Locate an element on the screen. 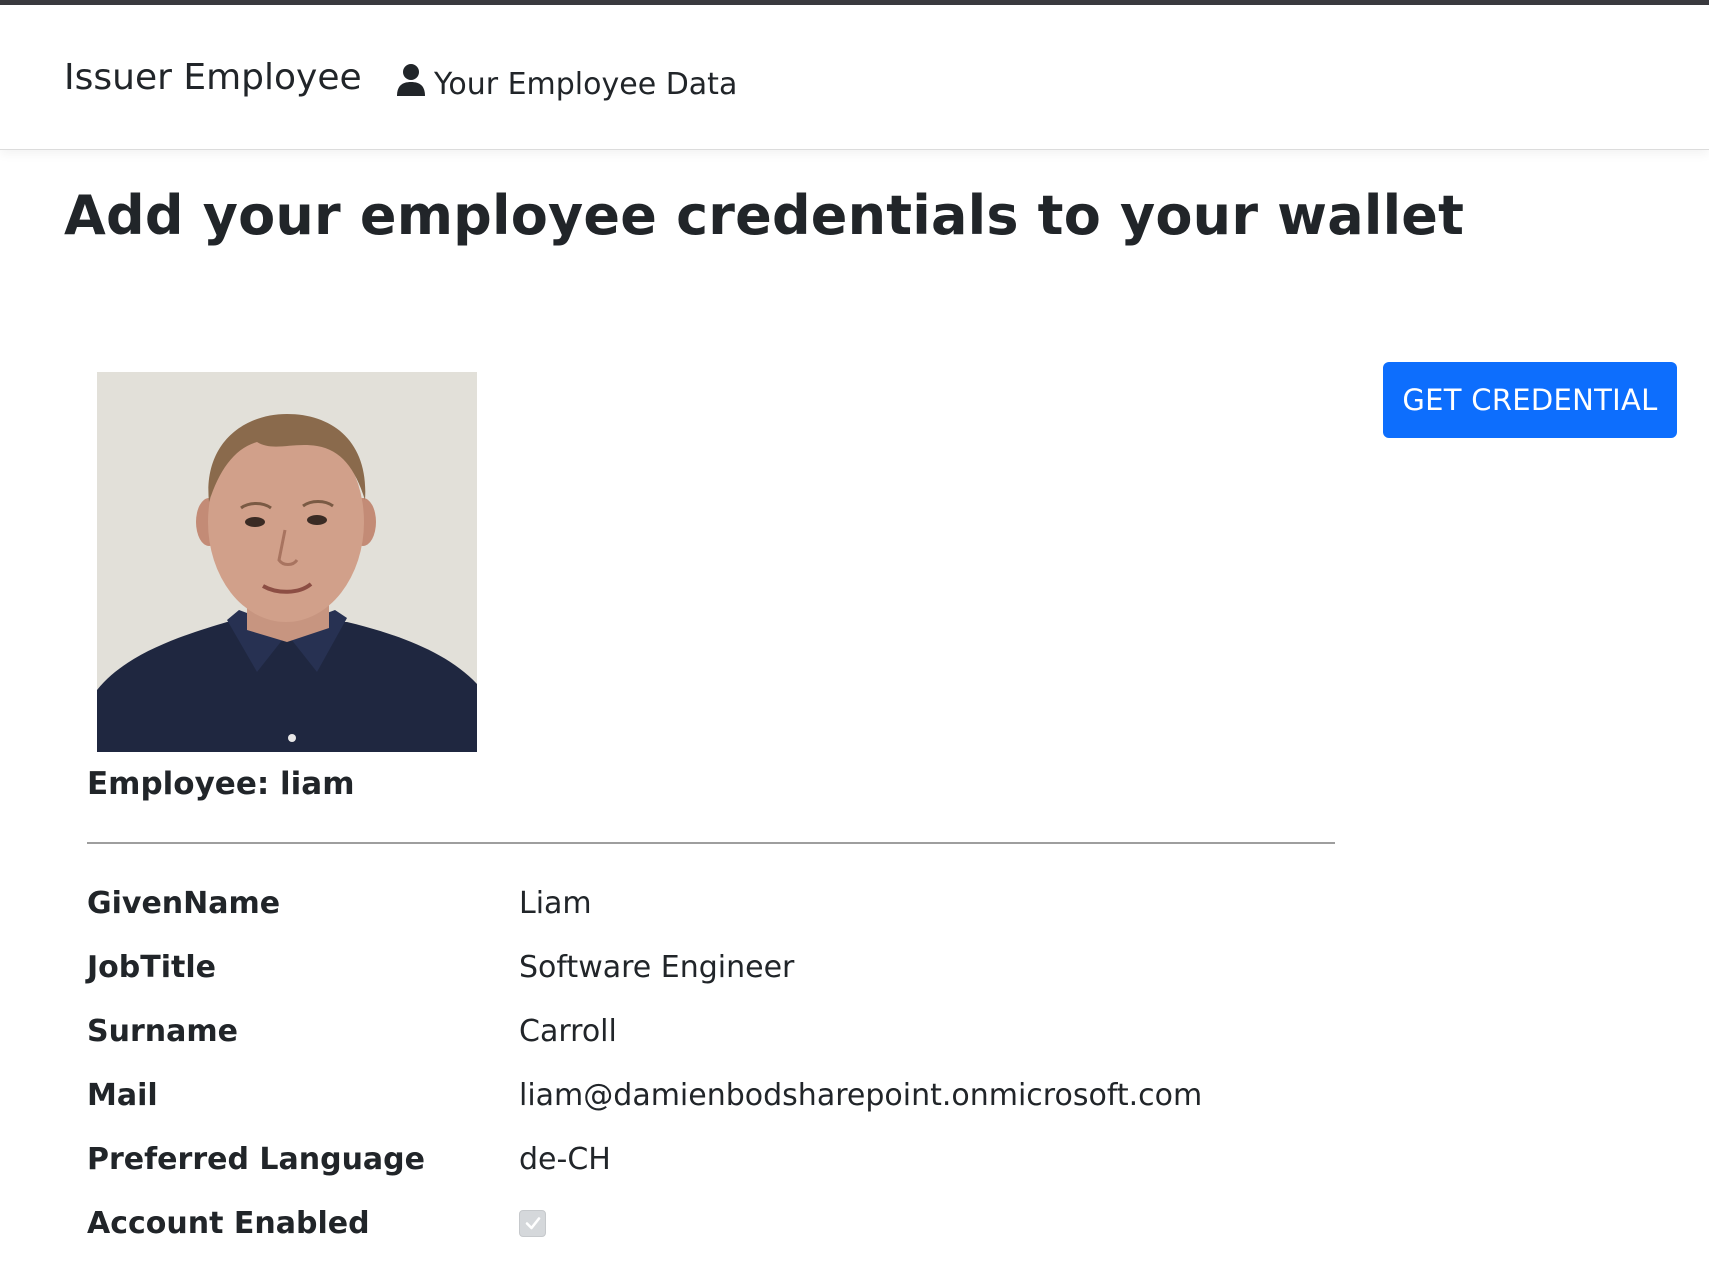 The image size is (1709, 1282). detail-label: Preferred Language is located at coordinates (256, 1159).